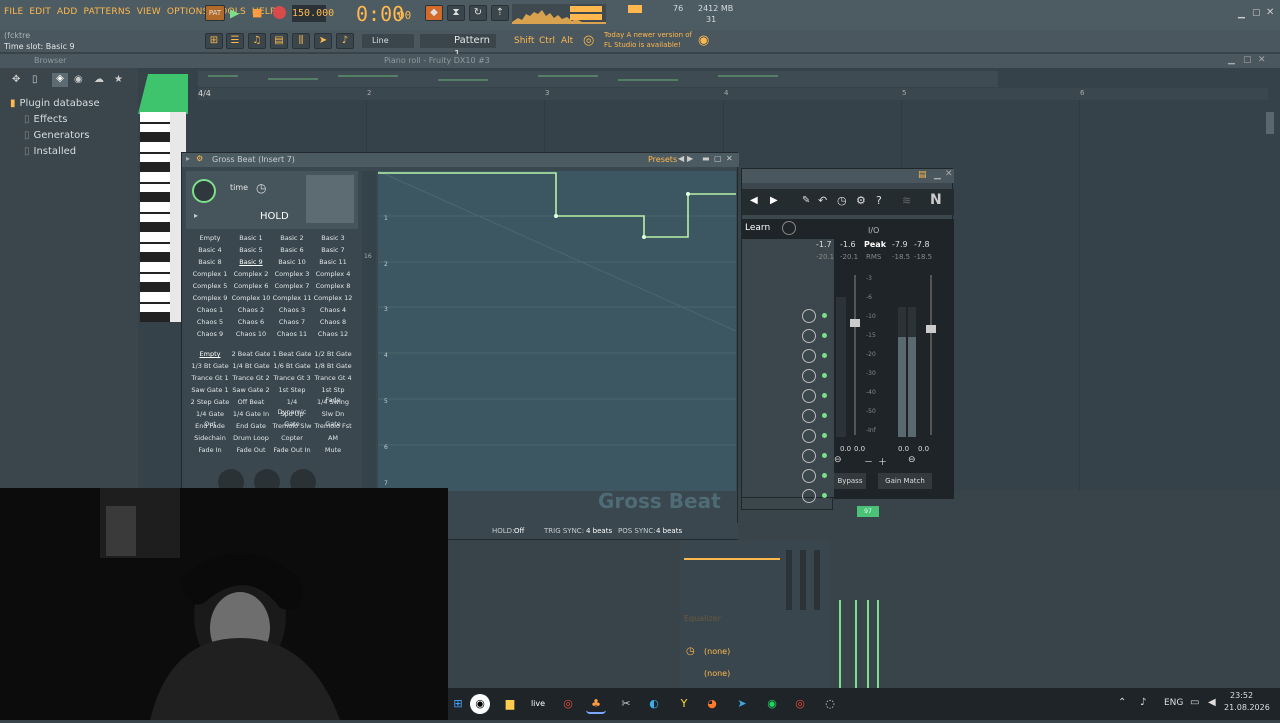 Image resolution: width=1280 pixels, height=723 pixels. I want to click on hold-select: Off, so click(519, 531).